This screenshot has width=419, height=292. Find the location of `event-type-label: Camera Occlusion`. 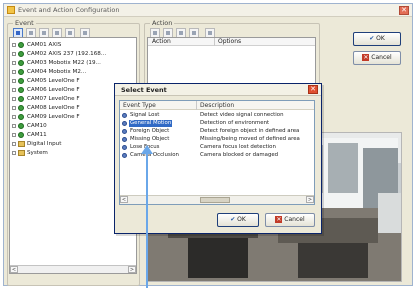

event-type-label: Camera Occlusion is located at coordinates (154, 155).